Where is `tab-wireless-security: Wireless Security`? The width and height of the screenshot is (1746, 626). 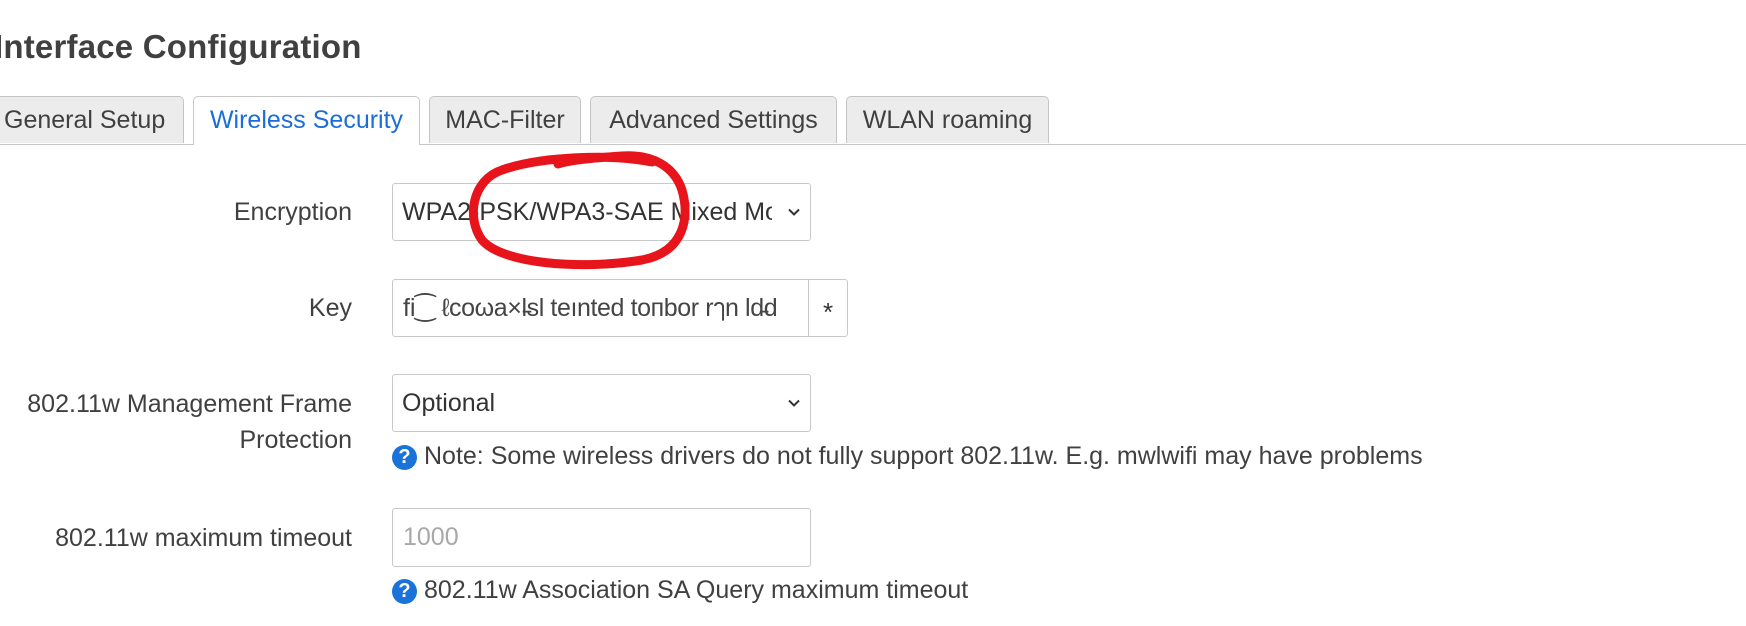 tab-wireless-security: Wireless Security is located at coordinates (306, 120).